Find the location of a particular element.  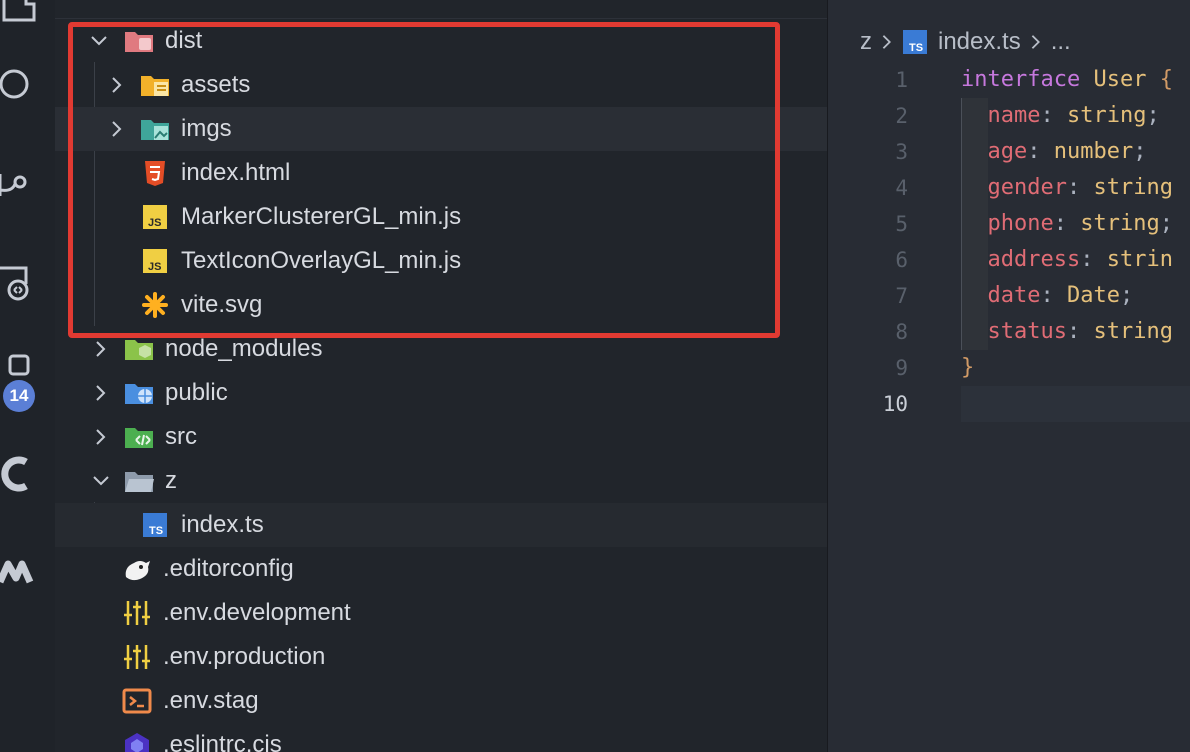

chevron-down-icon is located at coordinates (101, 481).